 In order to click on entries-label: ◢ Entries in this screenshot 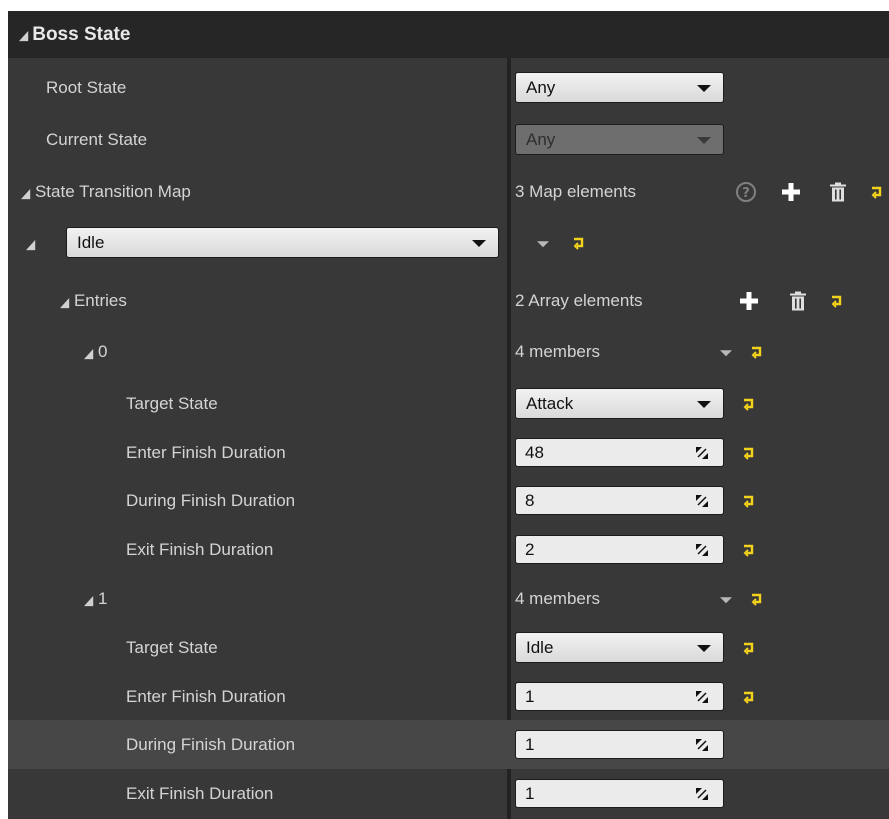, I will do `click(93, 301)`.